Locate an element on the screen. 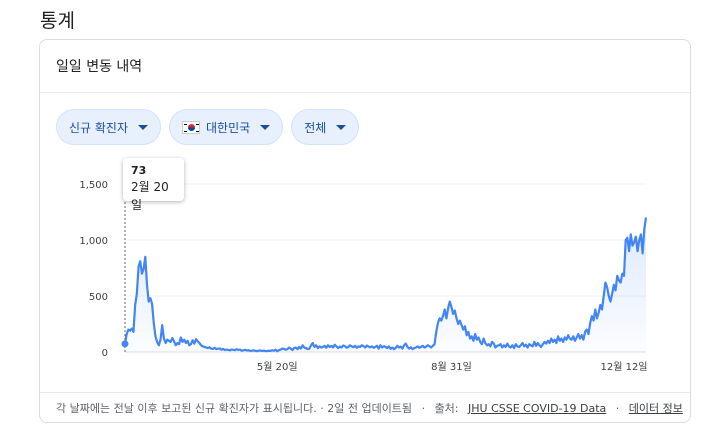 Image resolution: width=706 pixels, height=430 pixels. x-tick-label: 5월 20일 is located at coordinates (277, 367).